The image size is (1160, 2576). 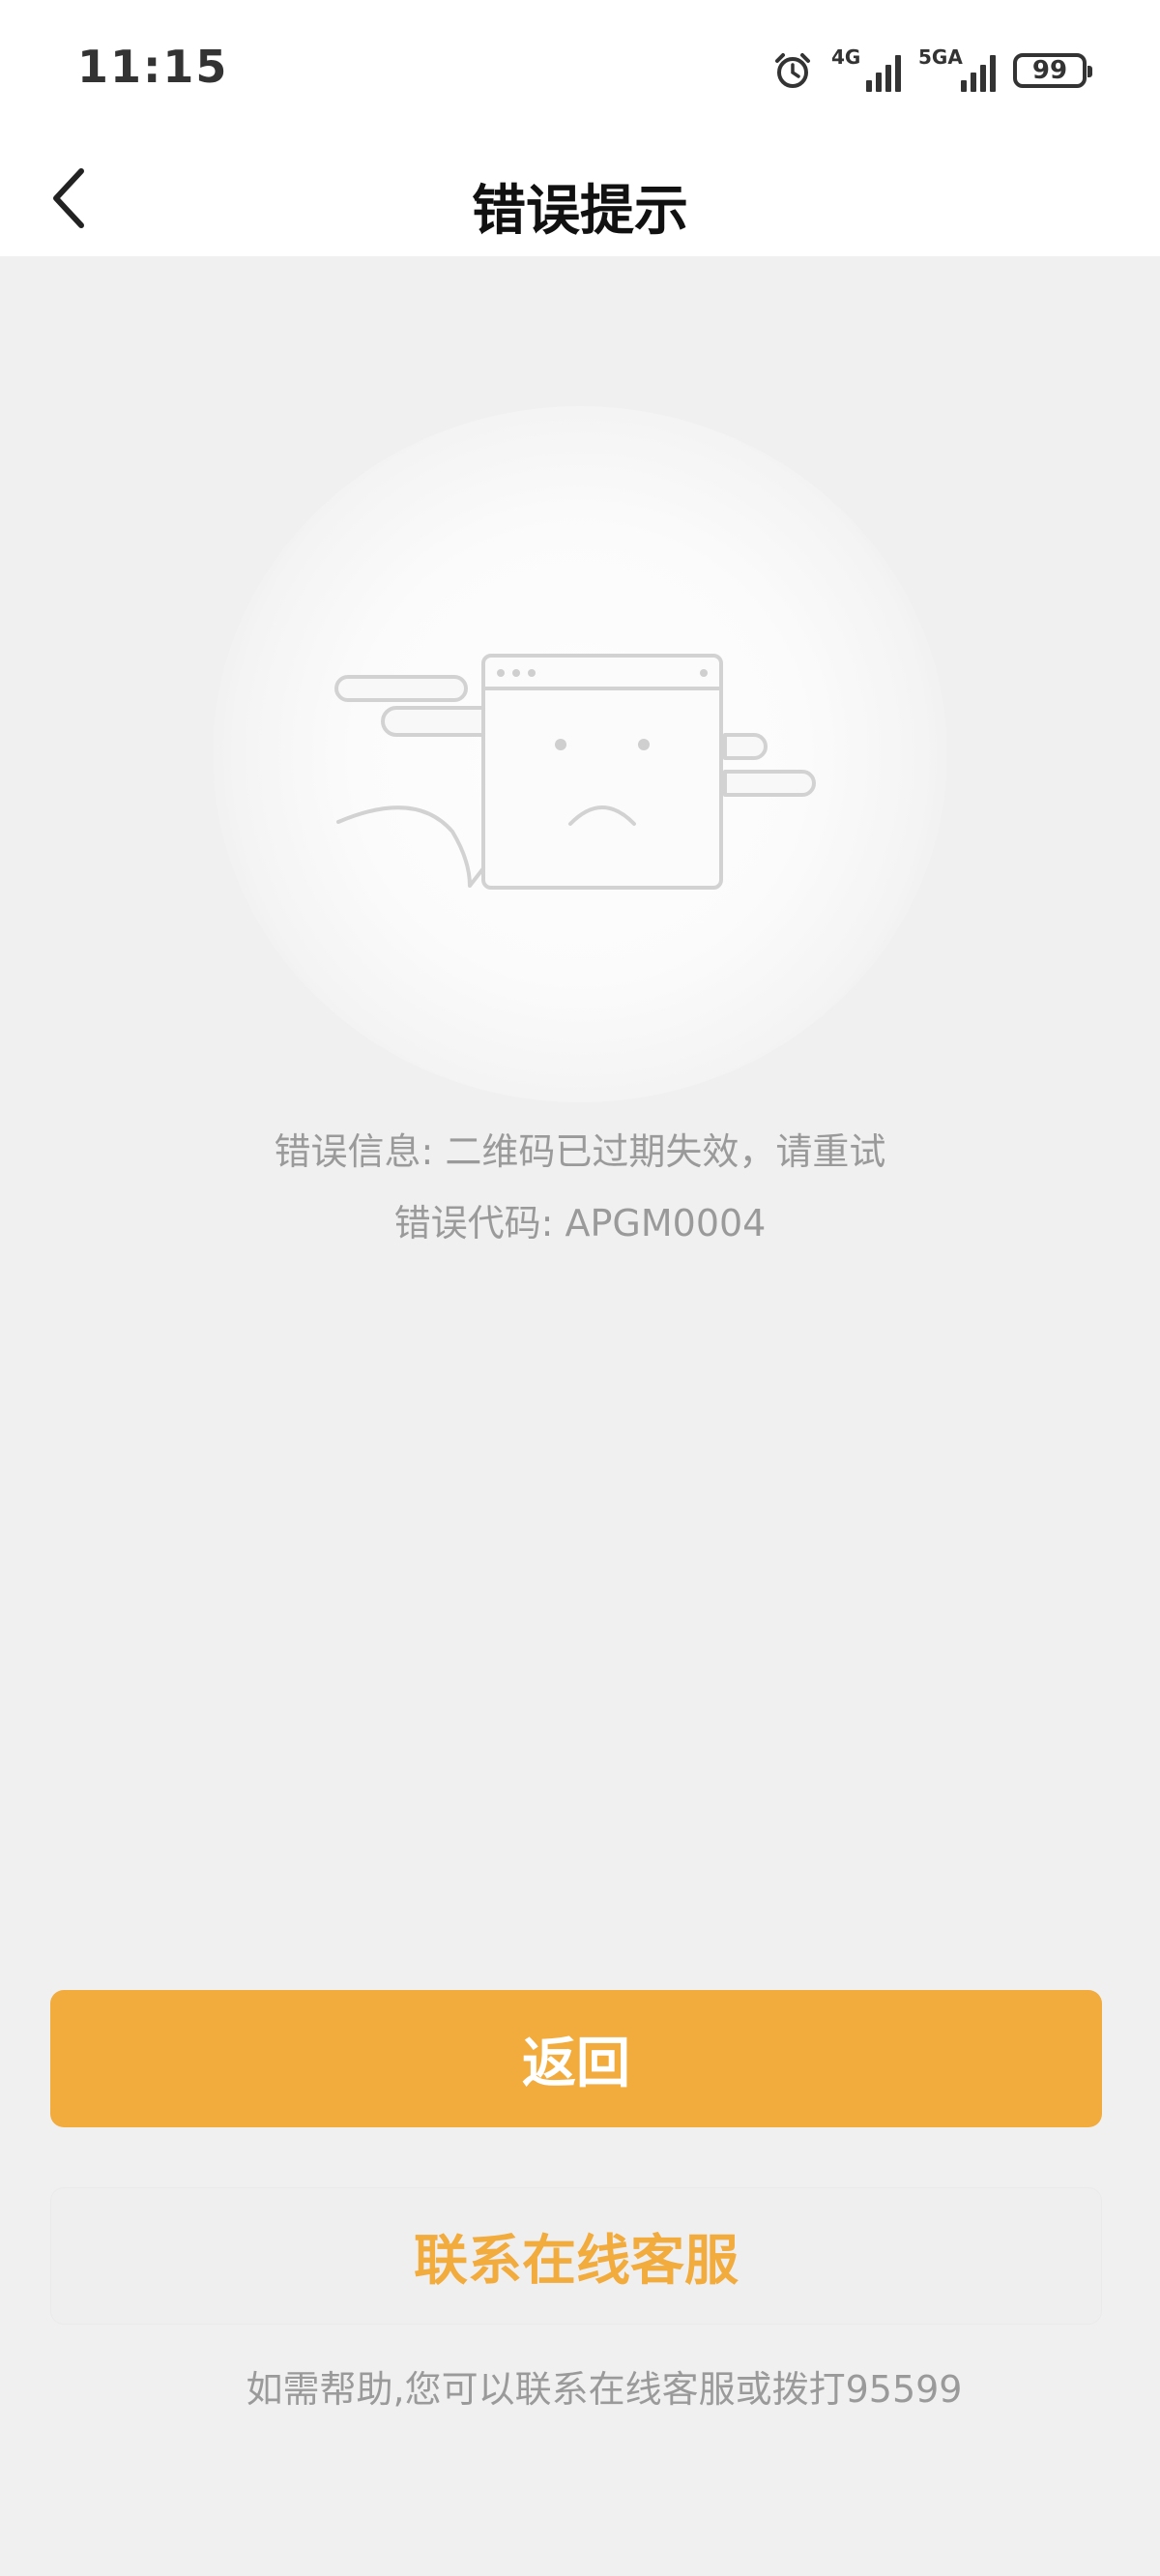 I want to click on back-button: 返回, so click(x=576, y=2058).